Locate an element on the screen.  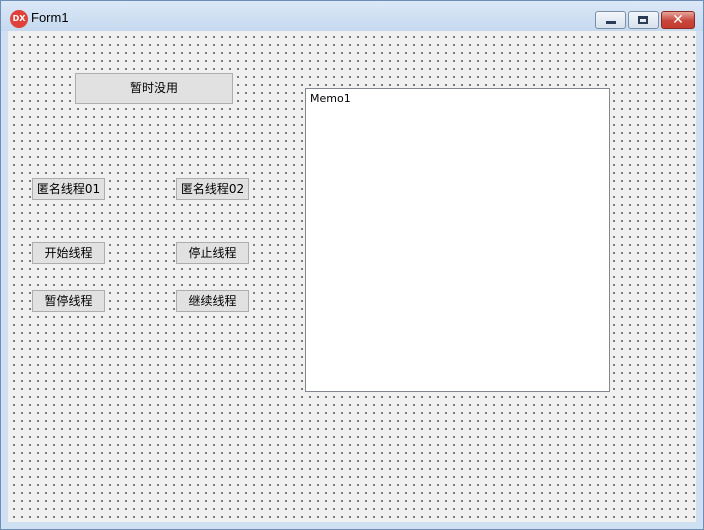
title-bar: DX Form1 ✕ is located at coordinates (352, 16).